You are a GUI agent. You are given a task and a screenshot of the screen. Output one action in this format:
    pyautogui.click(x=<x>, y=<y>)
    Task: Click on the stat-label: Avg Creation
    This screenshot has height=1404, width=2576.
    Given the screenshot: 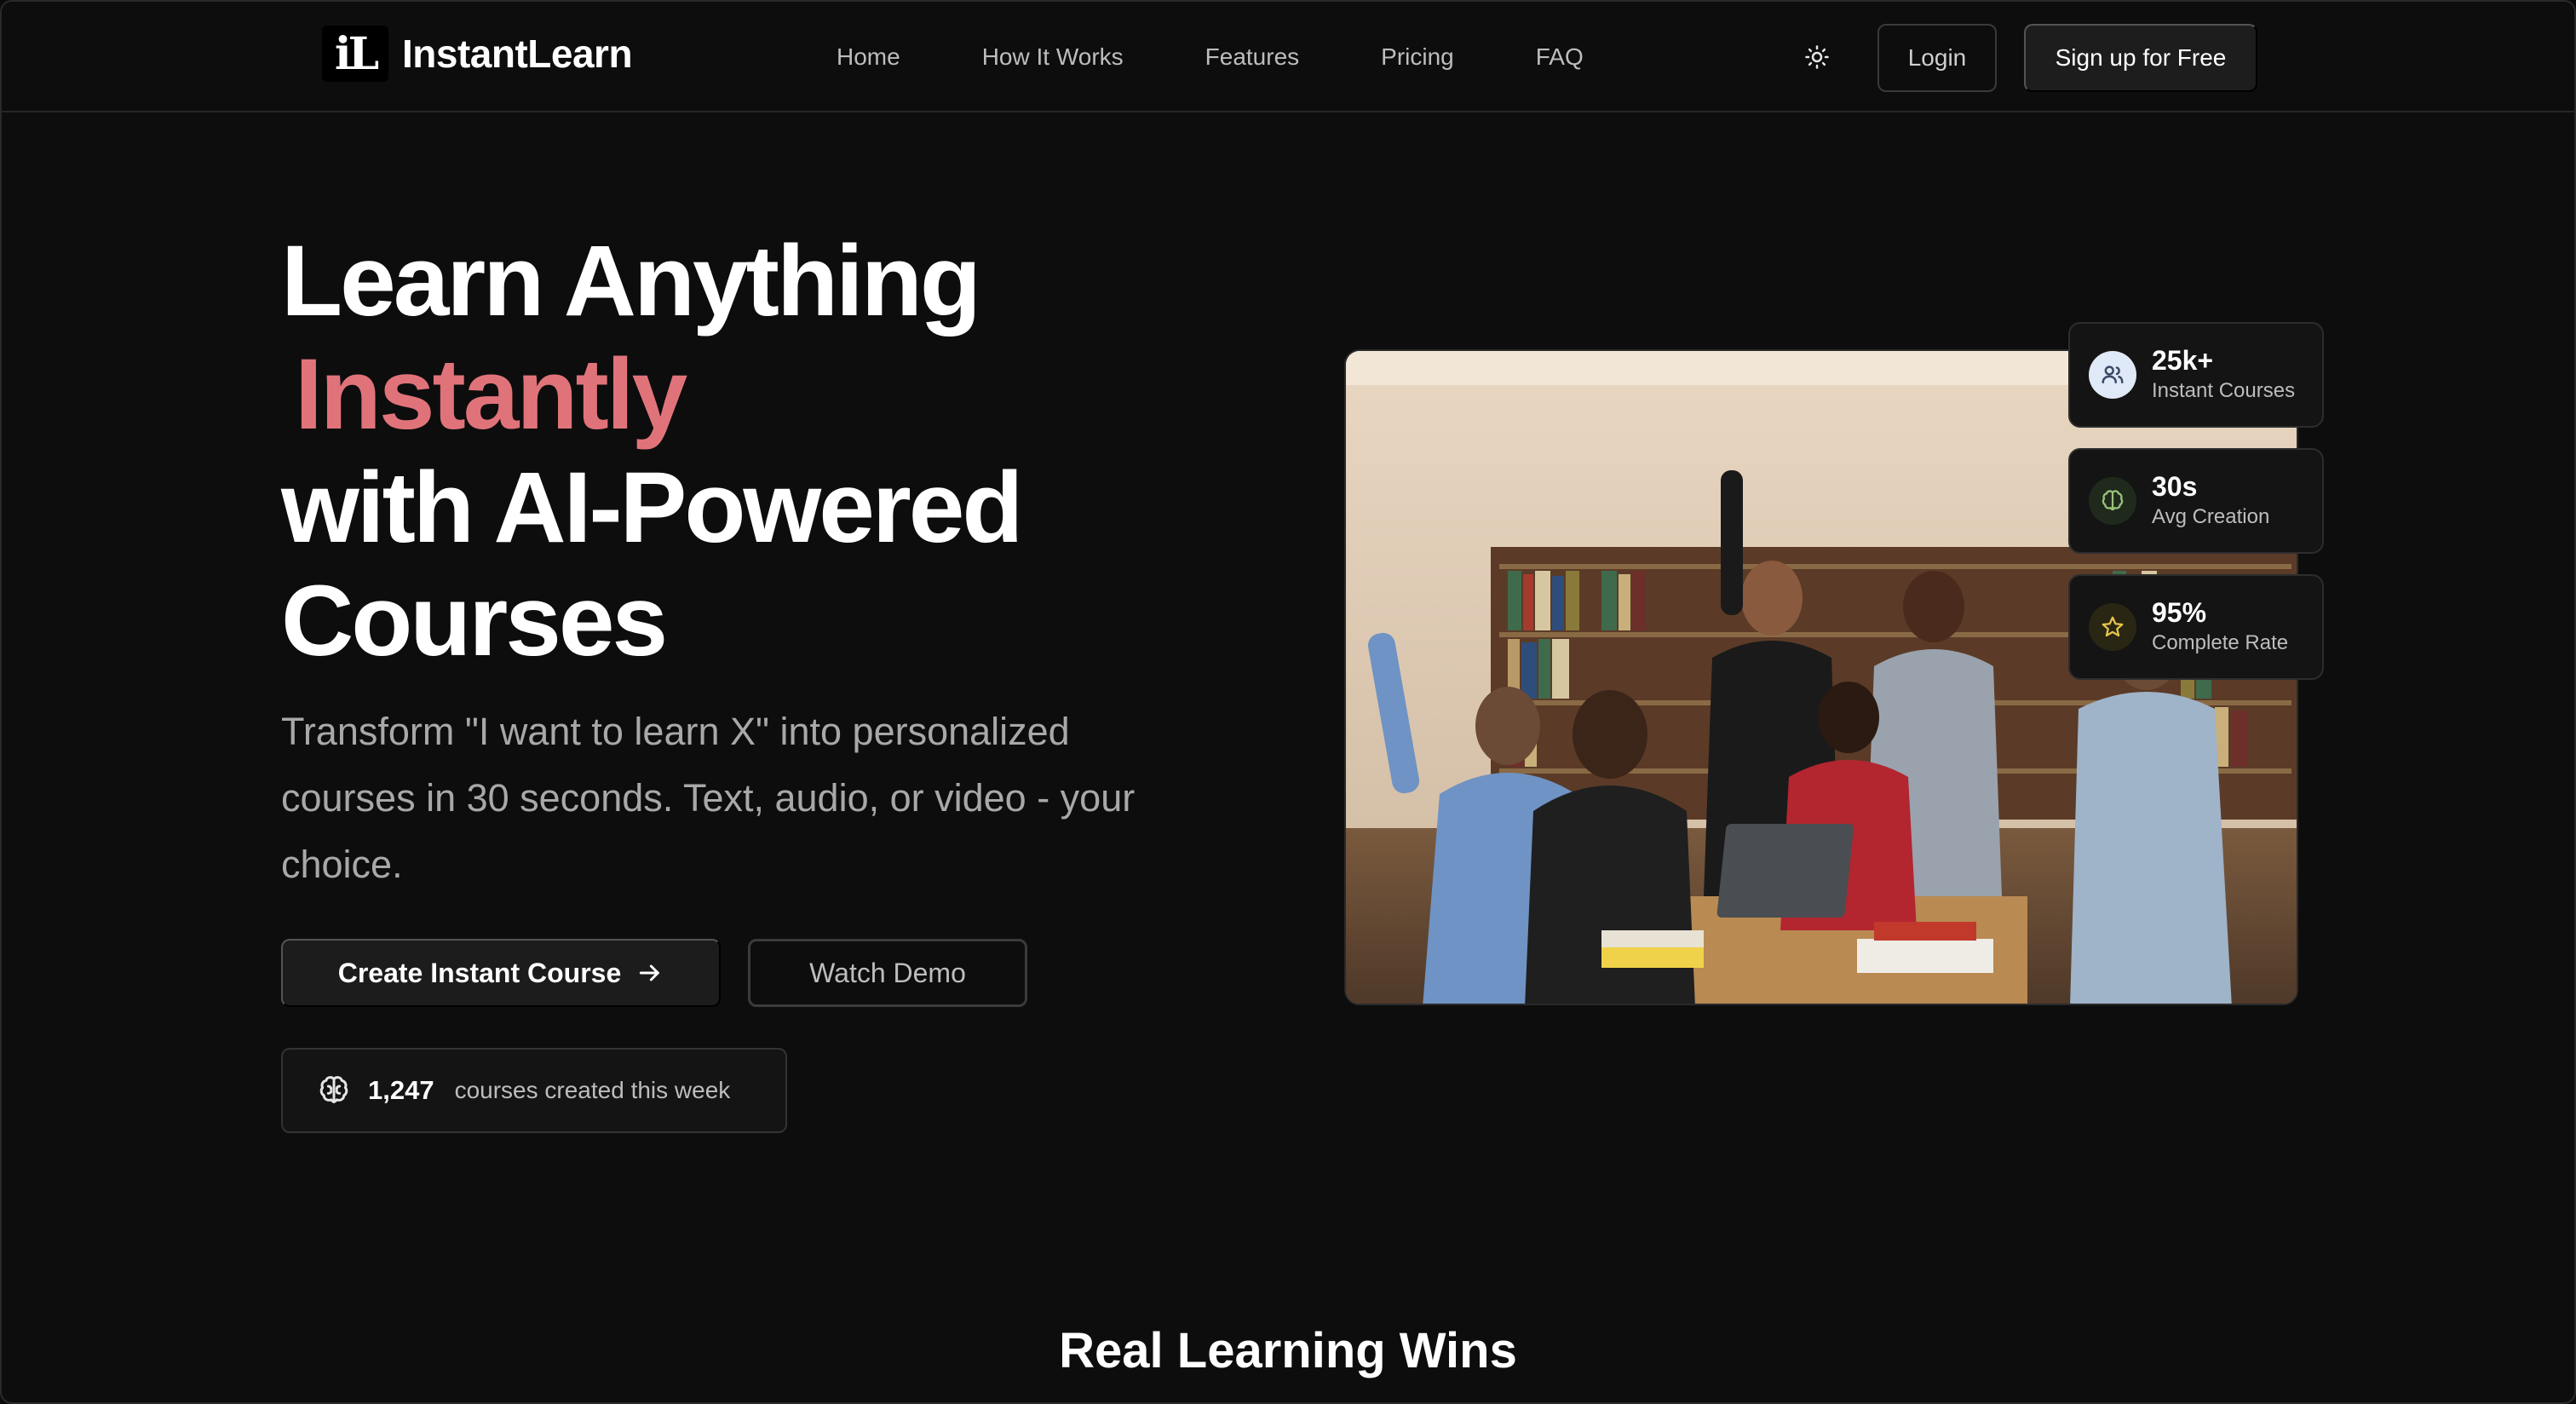 What is the action you would take?
    pyautogui.click(x=2211, y=516)
    